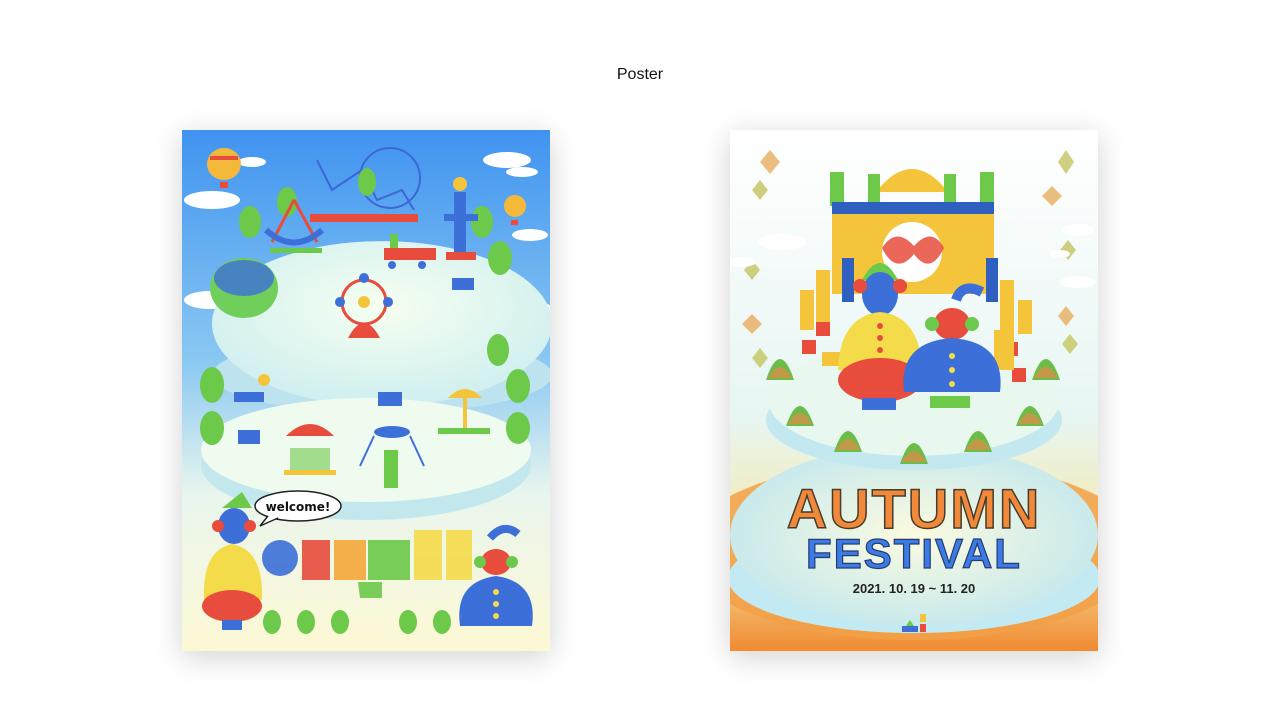 The height and width of the screenshot is (720, 1280). What do you see at coordinates (244, 288) in the screenshot?
I see `striped-balloon` at bounding box center [244, 288].